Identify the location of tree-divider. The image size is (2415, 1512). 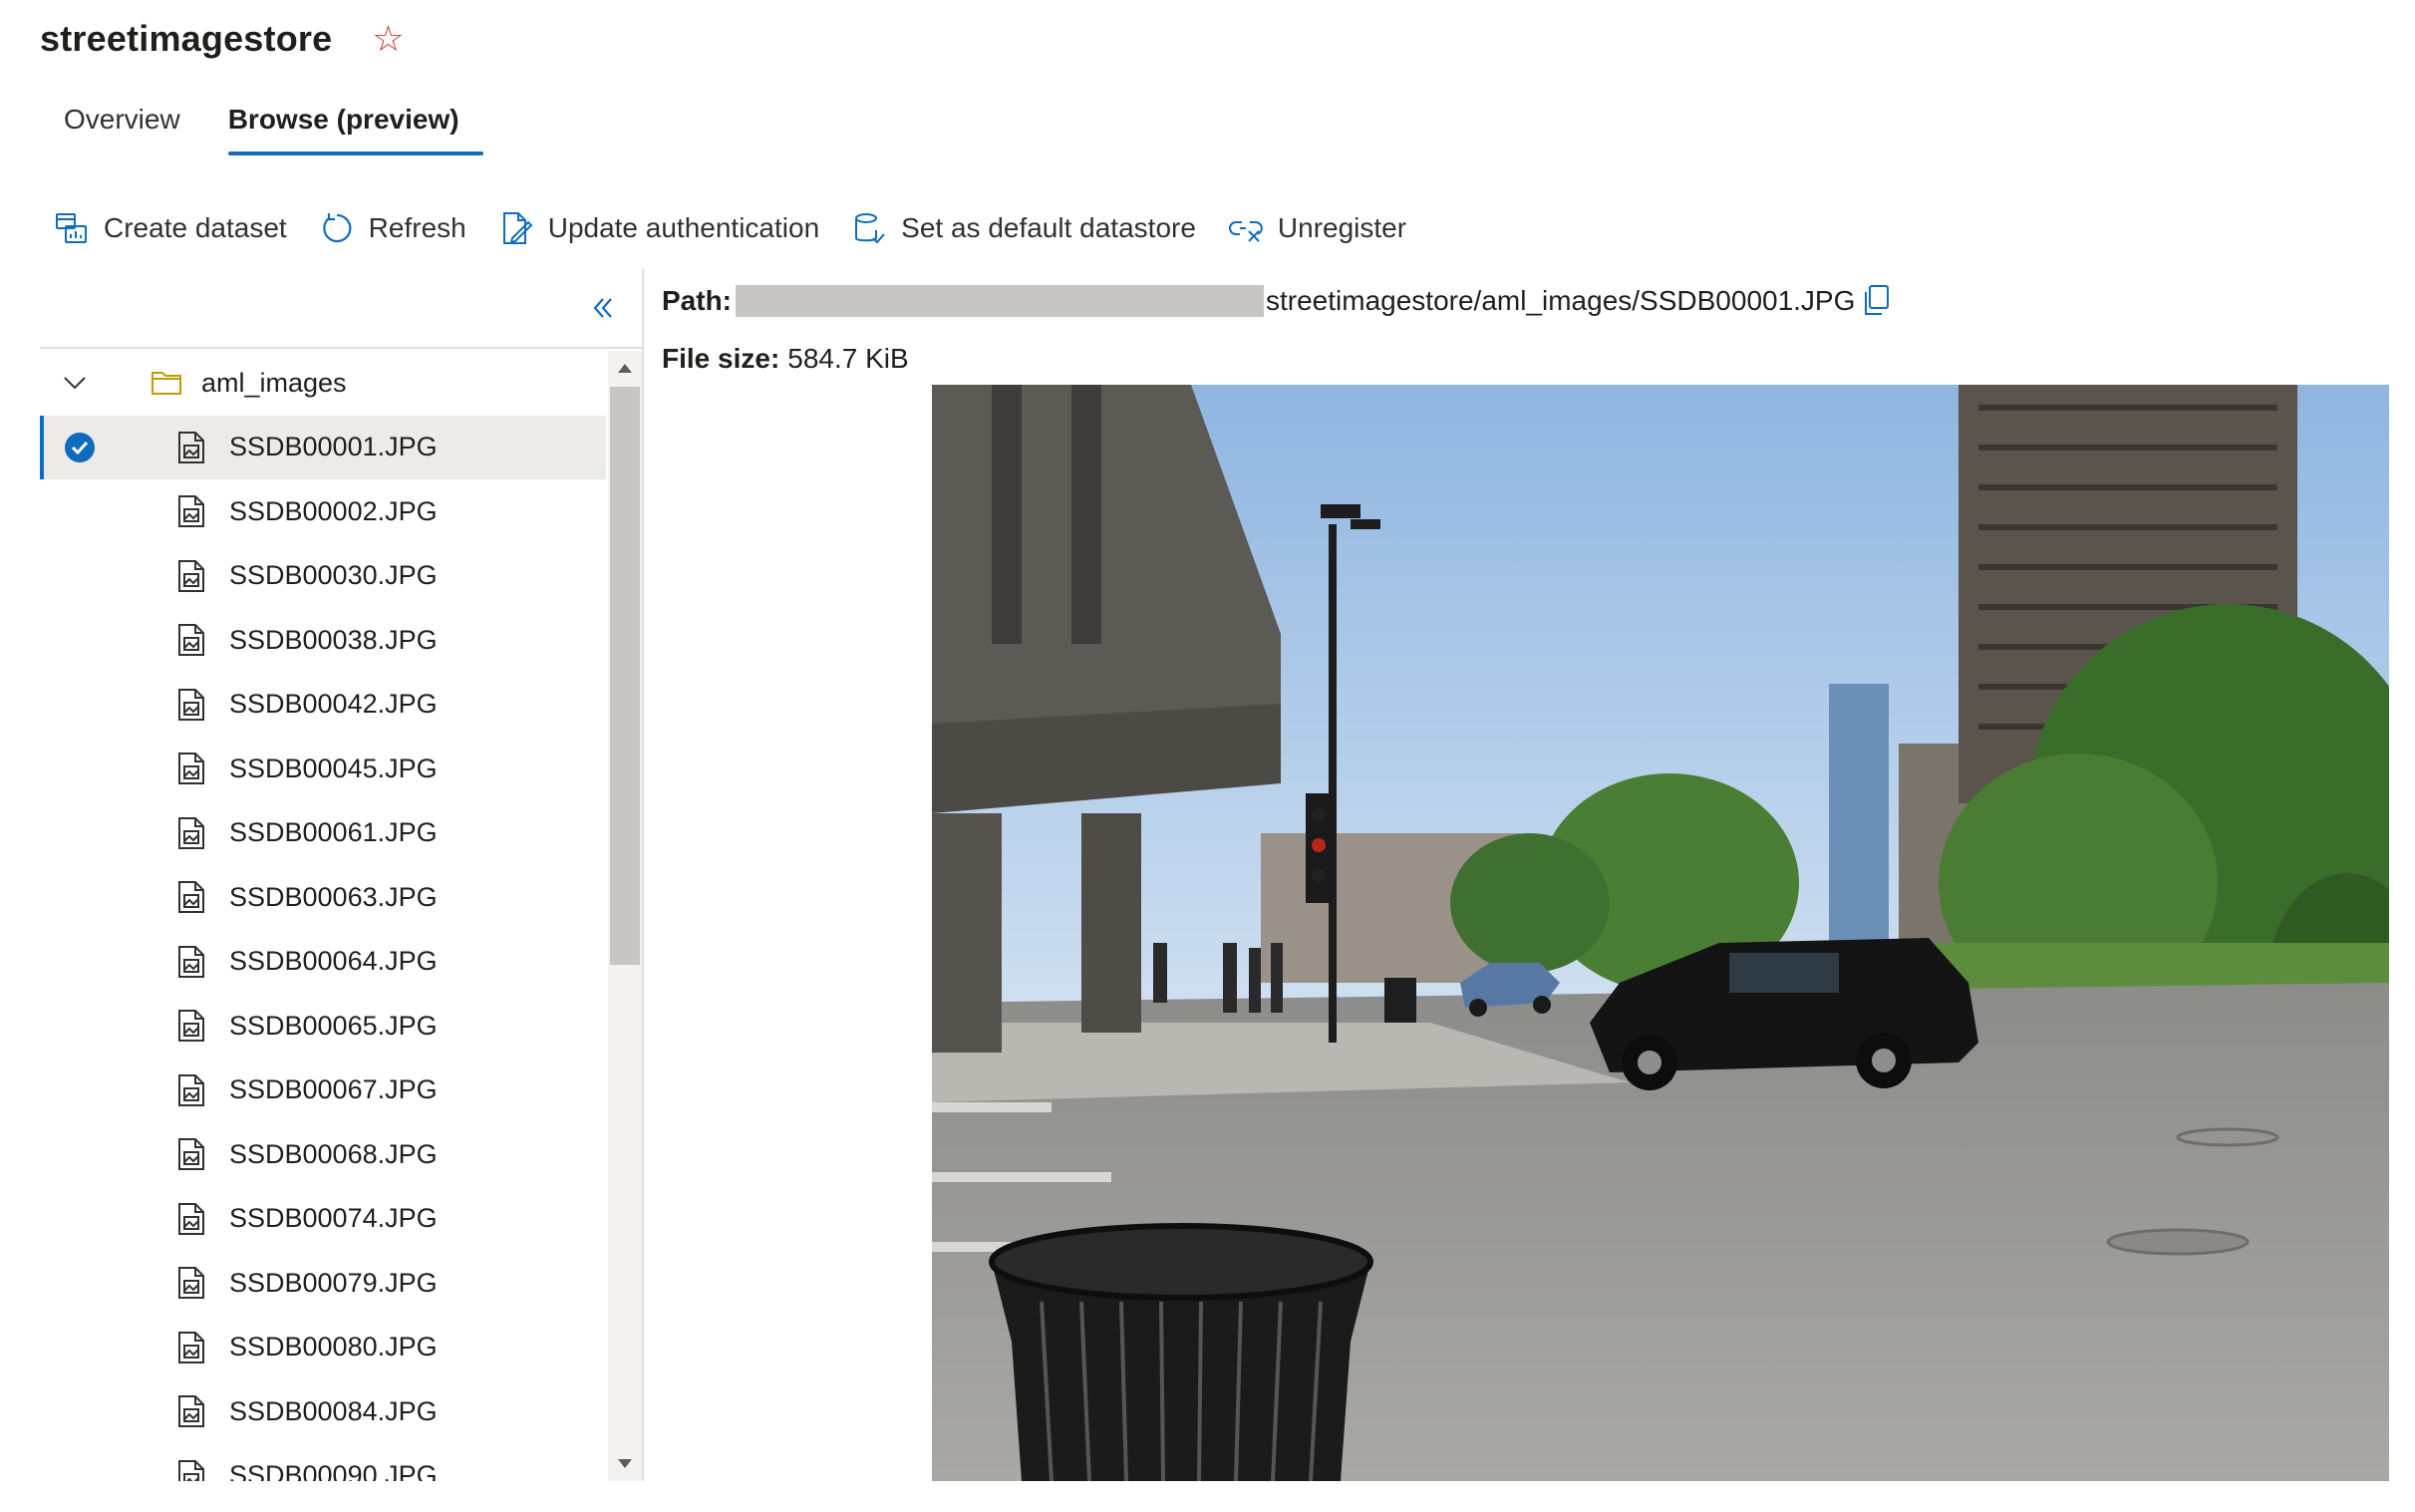
(341, 348).